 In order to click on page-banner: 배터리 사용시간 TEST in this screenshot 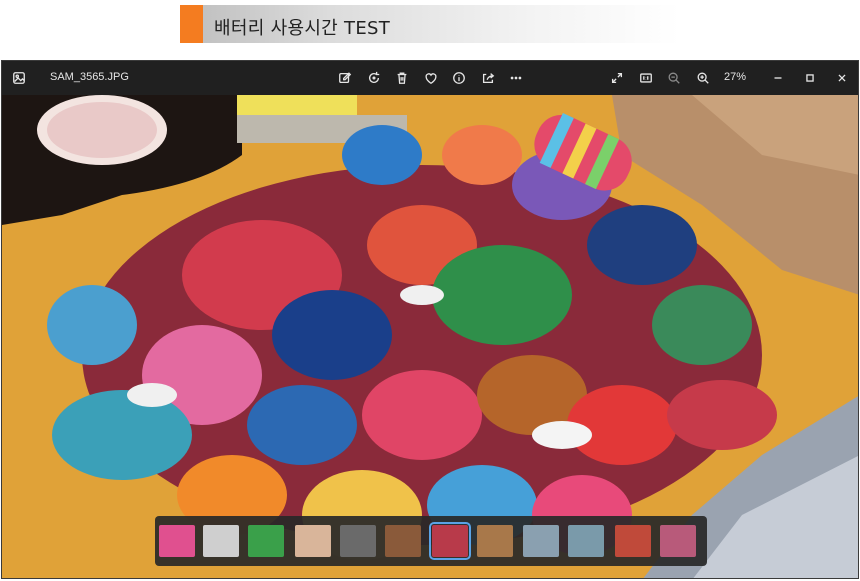, I will do `click(430, 24)`.